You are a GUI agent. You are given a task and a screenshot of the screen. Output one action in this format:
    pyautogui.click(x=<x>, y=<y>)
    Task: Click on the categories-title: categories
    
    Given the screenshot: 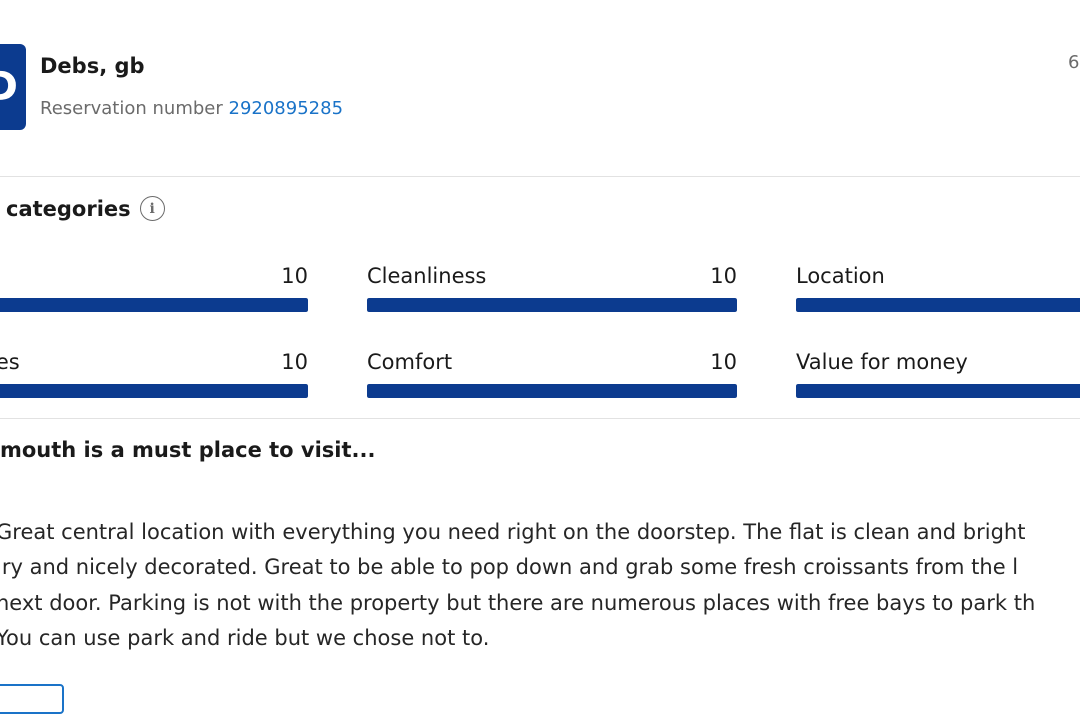 What is the action you would take?
    pyautogui.click(x=68, y=208)
    